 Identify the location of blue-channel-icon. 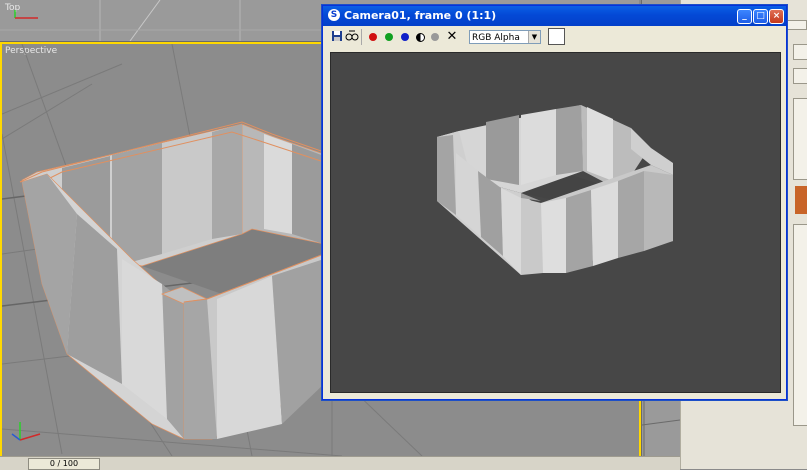
(405, 37).